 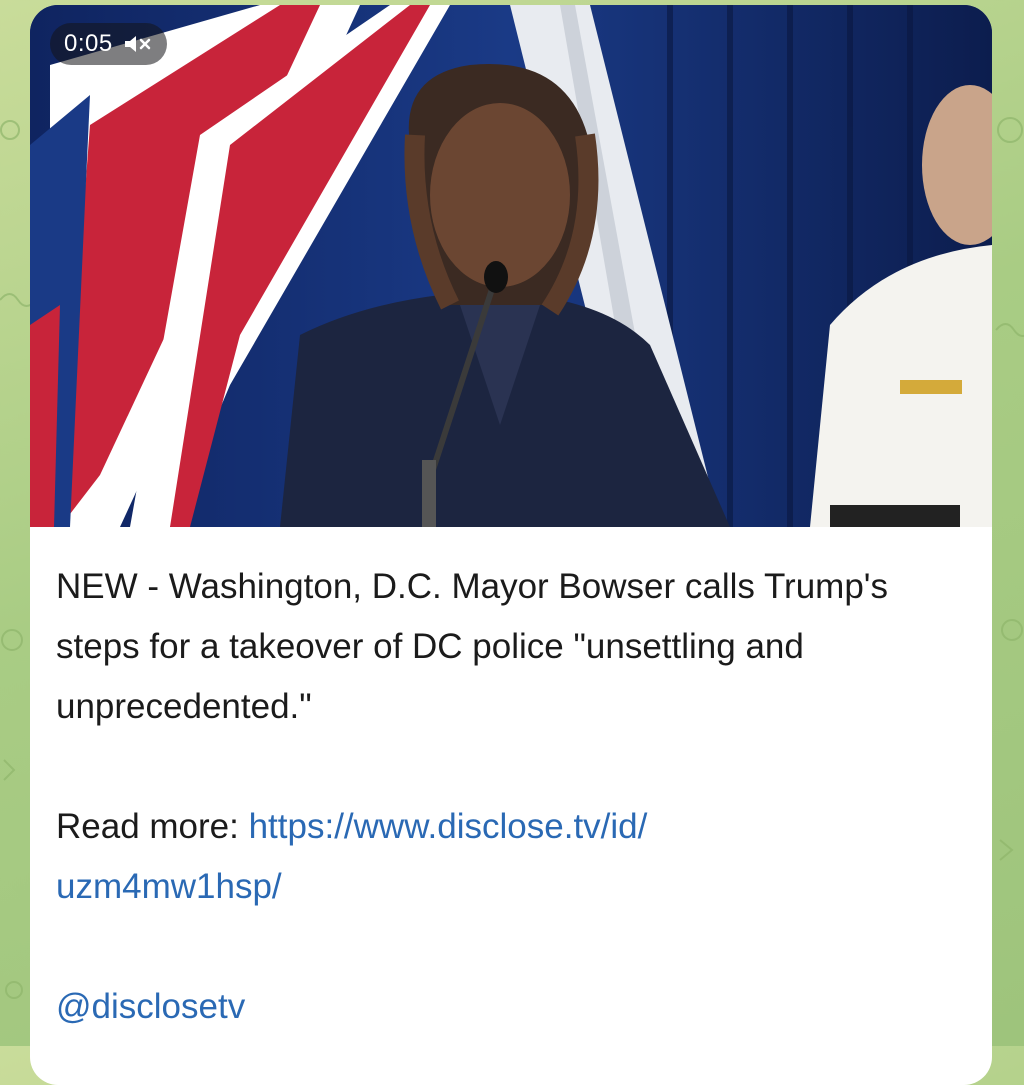 I want to click on read-more-label: Read more:, so click(x=152, y=826).